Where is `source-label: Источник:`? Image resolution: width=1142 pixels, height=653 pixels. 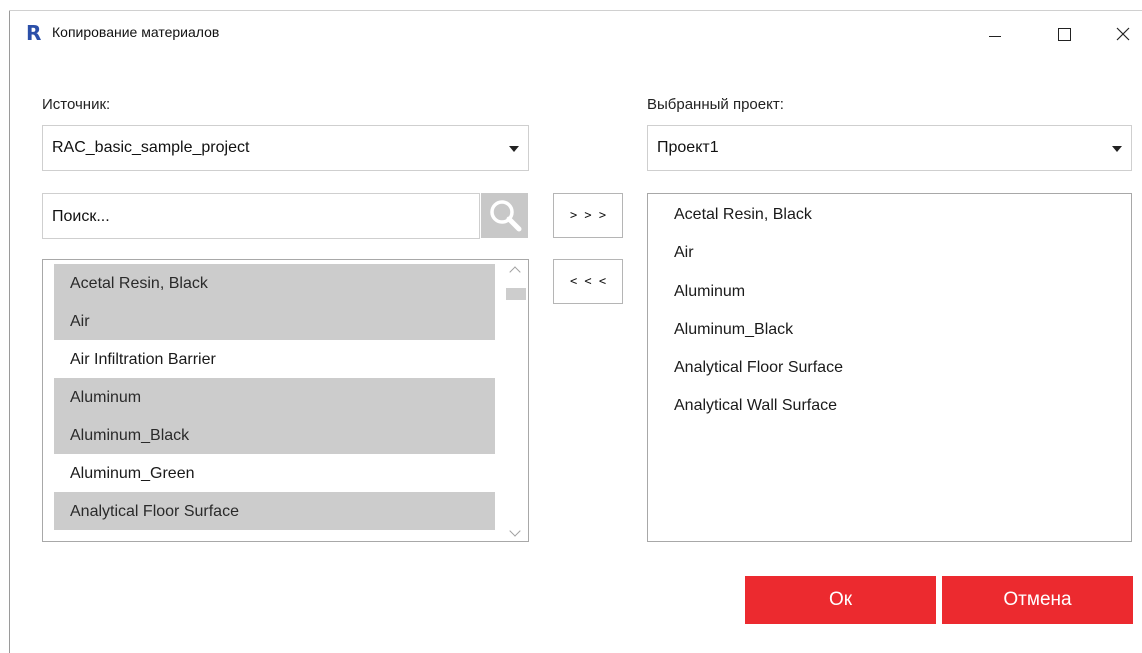 source-label: Источник: is located at coordinates (76, 104).